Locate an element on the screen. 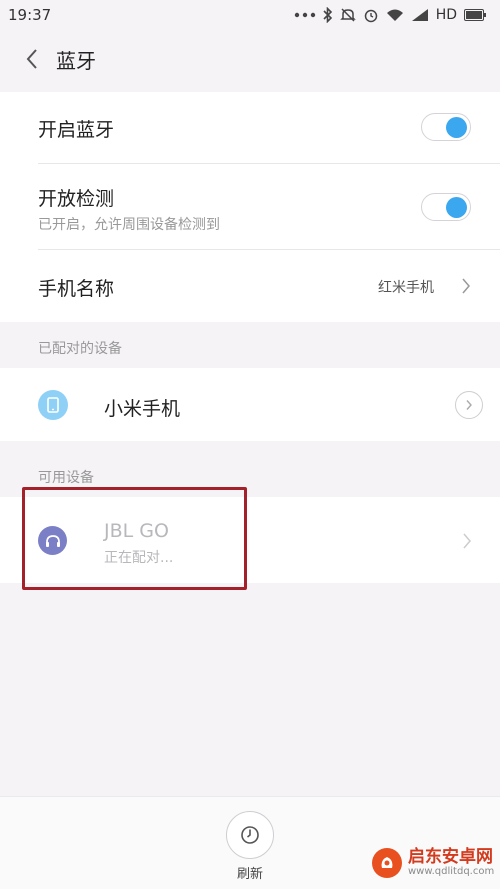 The width and height of the screenshot is (500, 889). battery-icon is located at coordinates (475, 15).